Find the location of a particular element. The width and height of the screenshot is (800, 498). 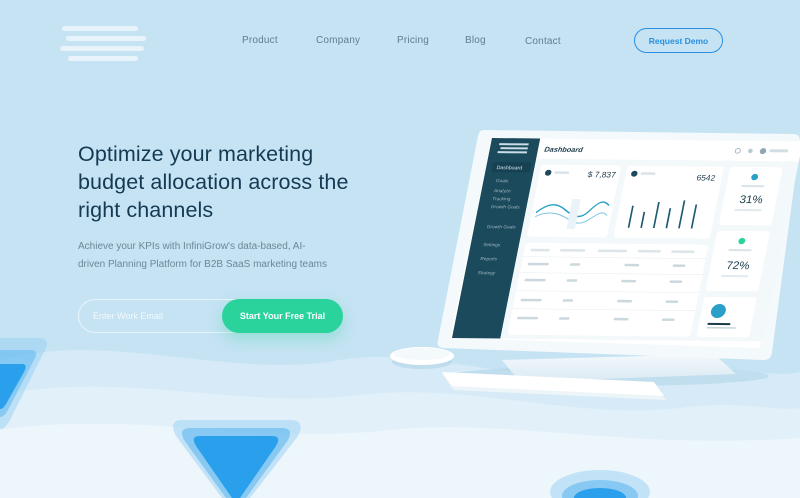

sidebar-item-settings: Settings is located at coordinates (492, 244).